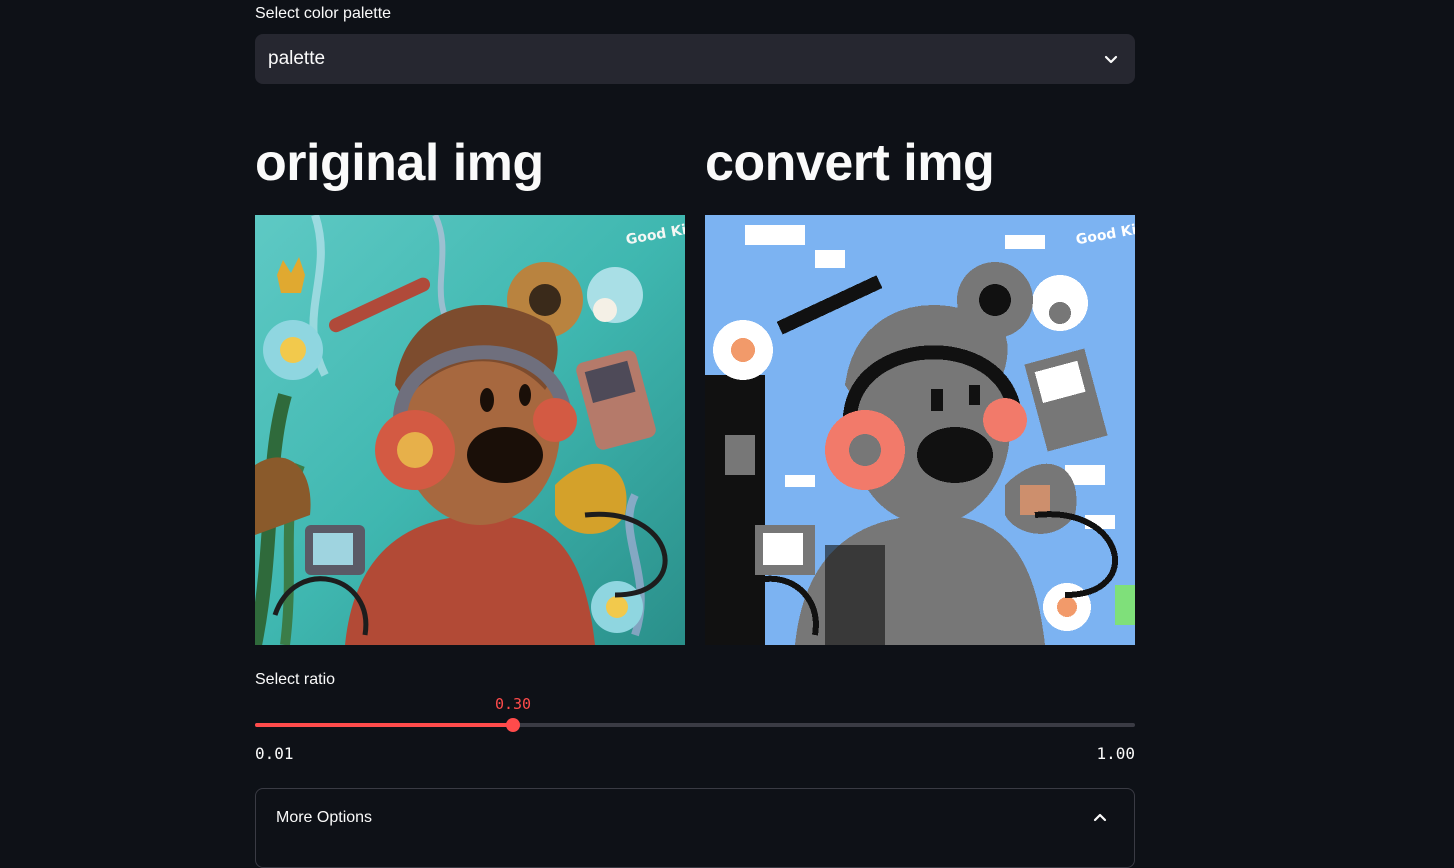  Describe the element at coordinates (384, 725) in the screenshot. I see `ratio-slider-fill` at that location.